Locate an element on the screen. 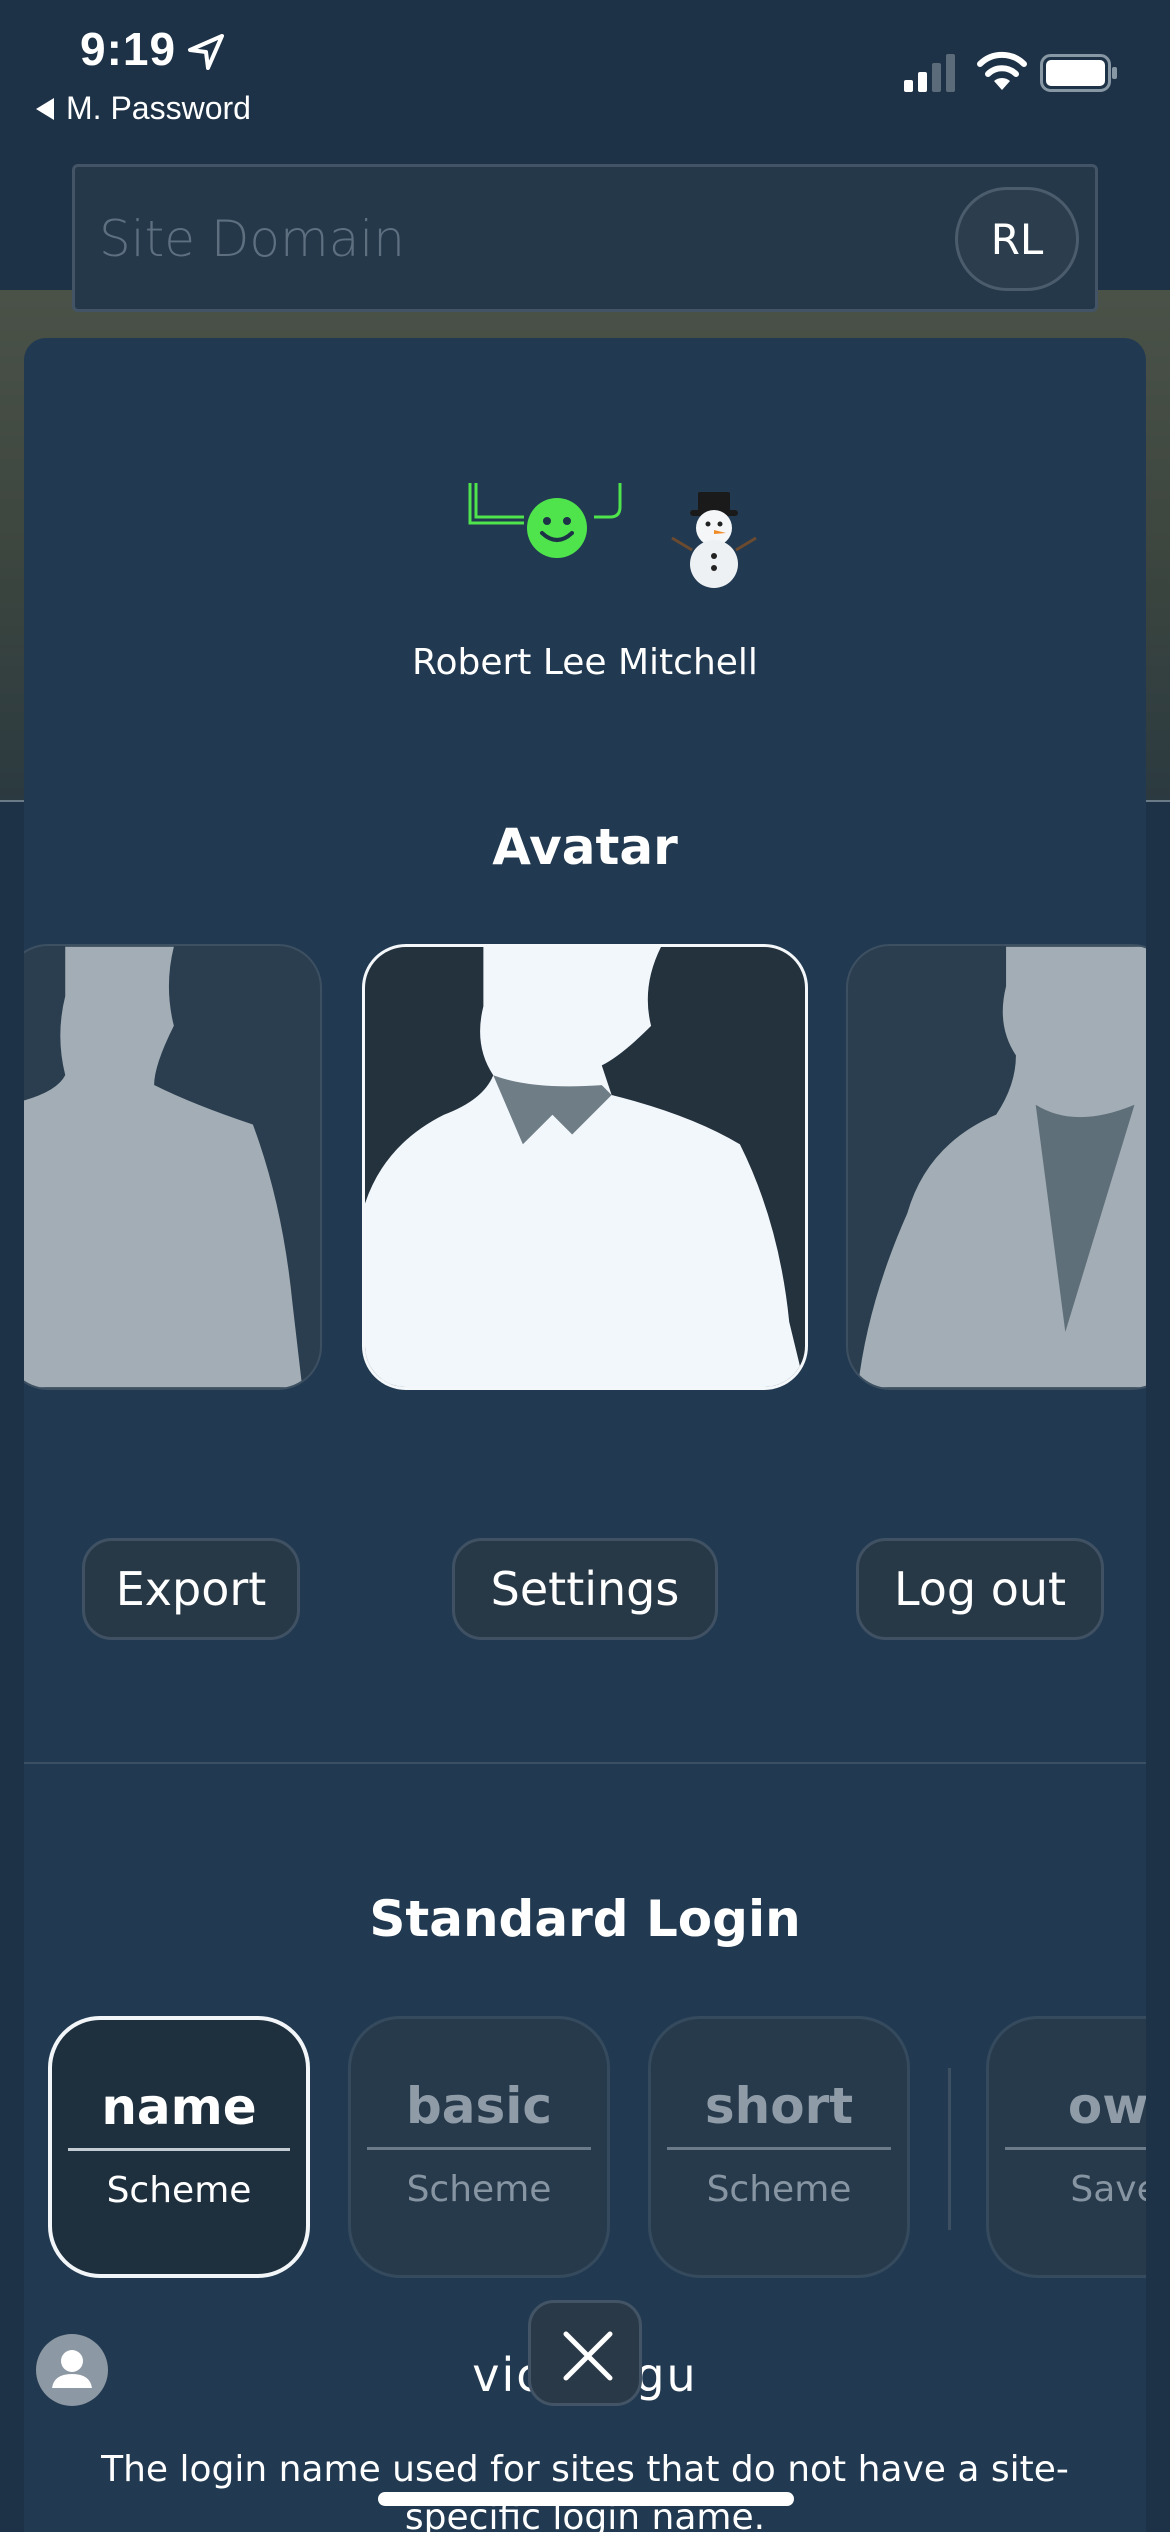 Image resolution: width=1170 pixels, height=2532 pixels. snowman-icon is located at coordinates (714, 540).